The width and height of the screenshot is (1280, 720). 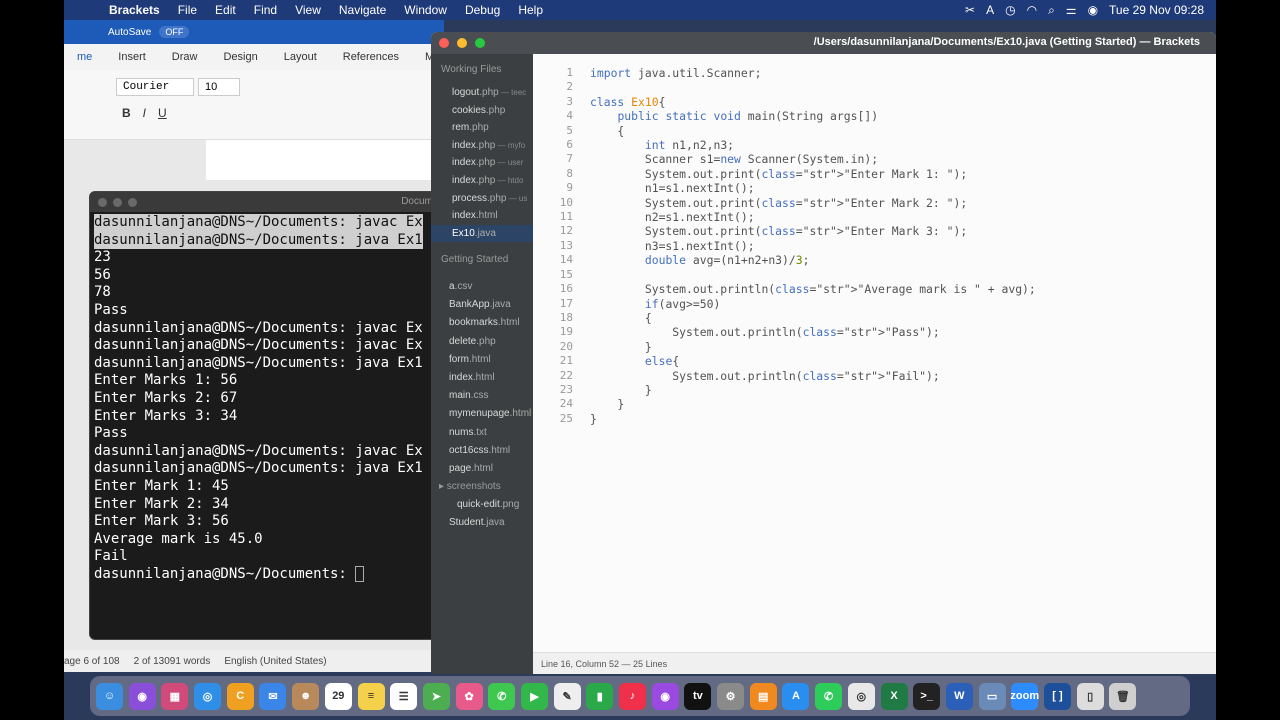 What do you see at coordinates (469, 696) in the screenshot?
I see `dock-photos-icon: ✿` at bounding box center [469, 696].